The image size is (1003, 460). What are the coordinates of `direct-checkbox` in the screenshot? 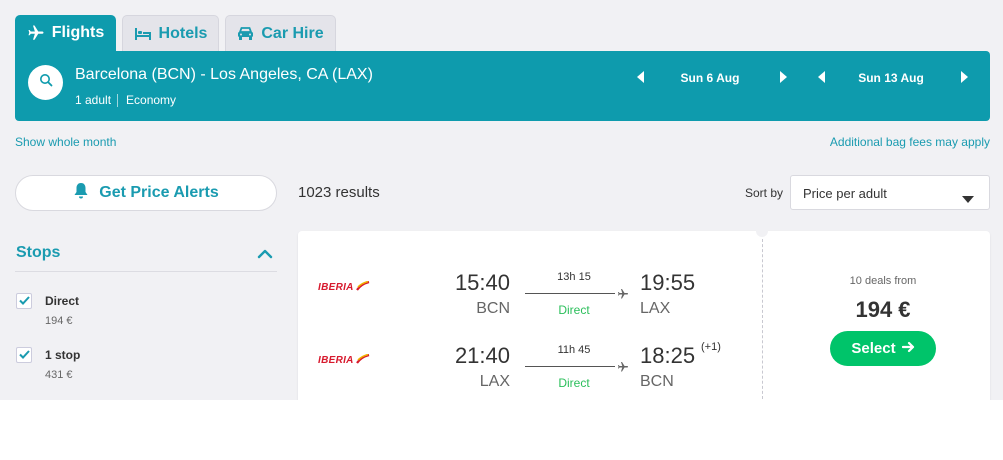 It's located at (24, 301).